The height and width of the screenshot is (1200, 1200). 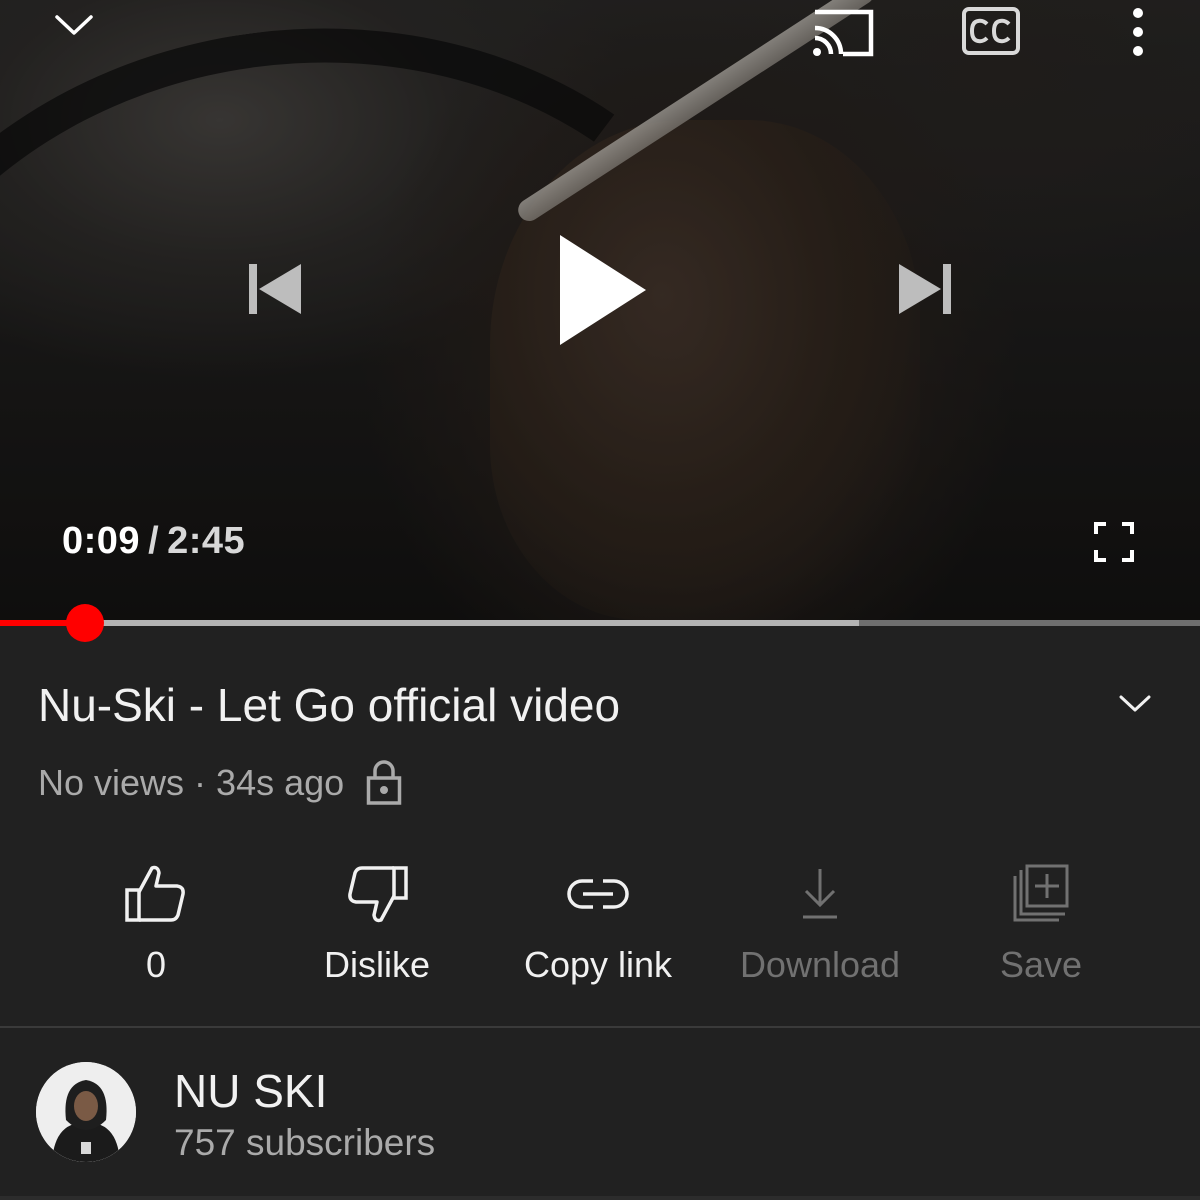 What do you see at coordinates (1041, 964) in the screenshot?
I see `save-label: Save` at bounding box center [1041, 964].